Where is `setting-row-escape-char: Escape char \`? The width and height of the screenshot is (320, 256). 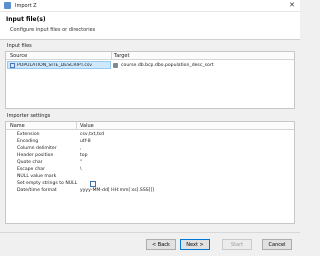 setting-row-escape-char: Escape char \ is located at coordinates (150, 170).